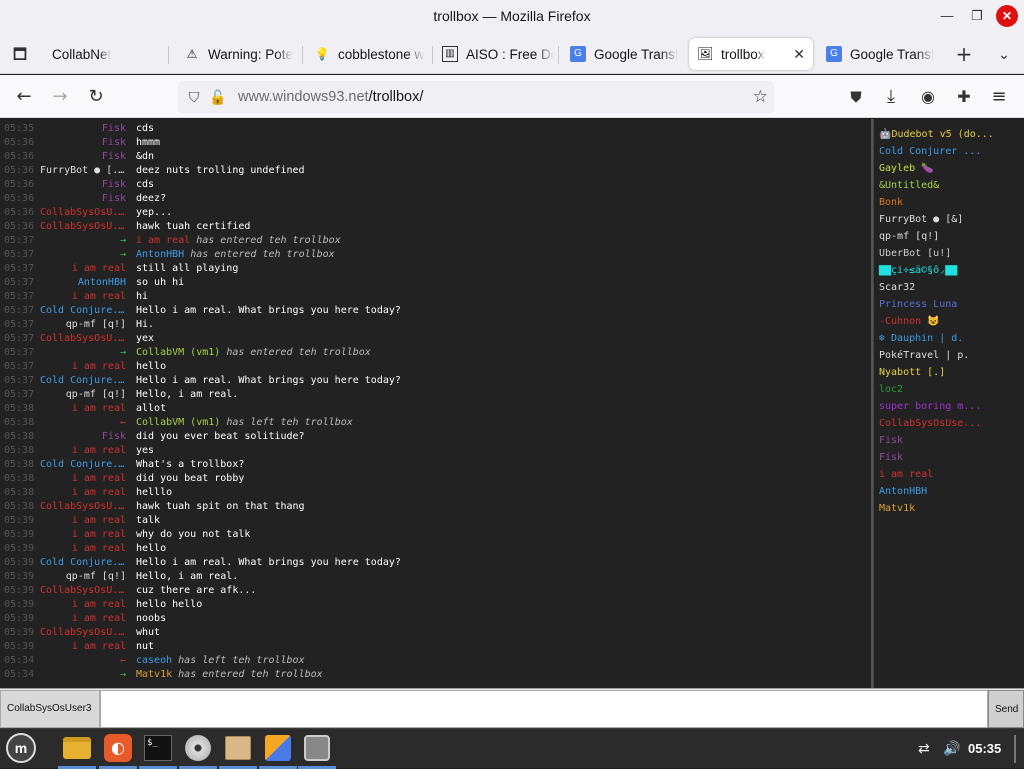 The height and width of the screenshot is (769, 1024). I want to click on close-tab-icon: ✕, so click(799, 54).